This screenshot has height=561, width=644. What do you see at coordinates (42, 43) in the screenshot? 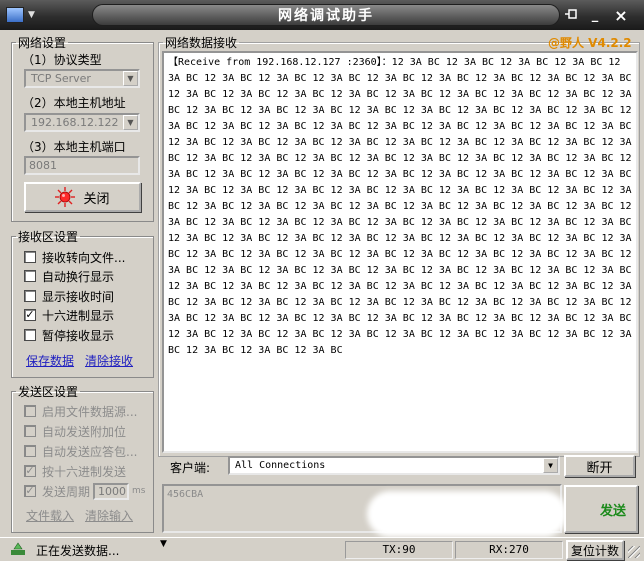
I see `network-settings-title: 网络设置` at bounding box center [42, 43].